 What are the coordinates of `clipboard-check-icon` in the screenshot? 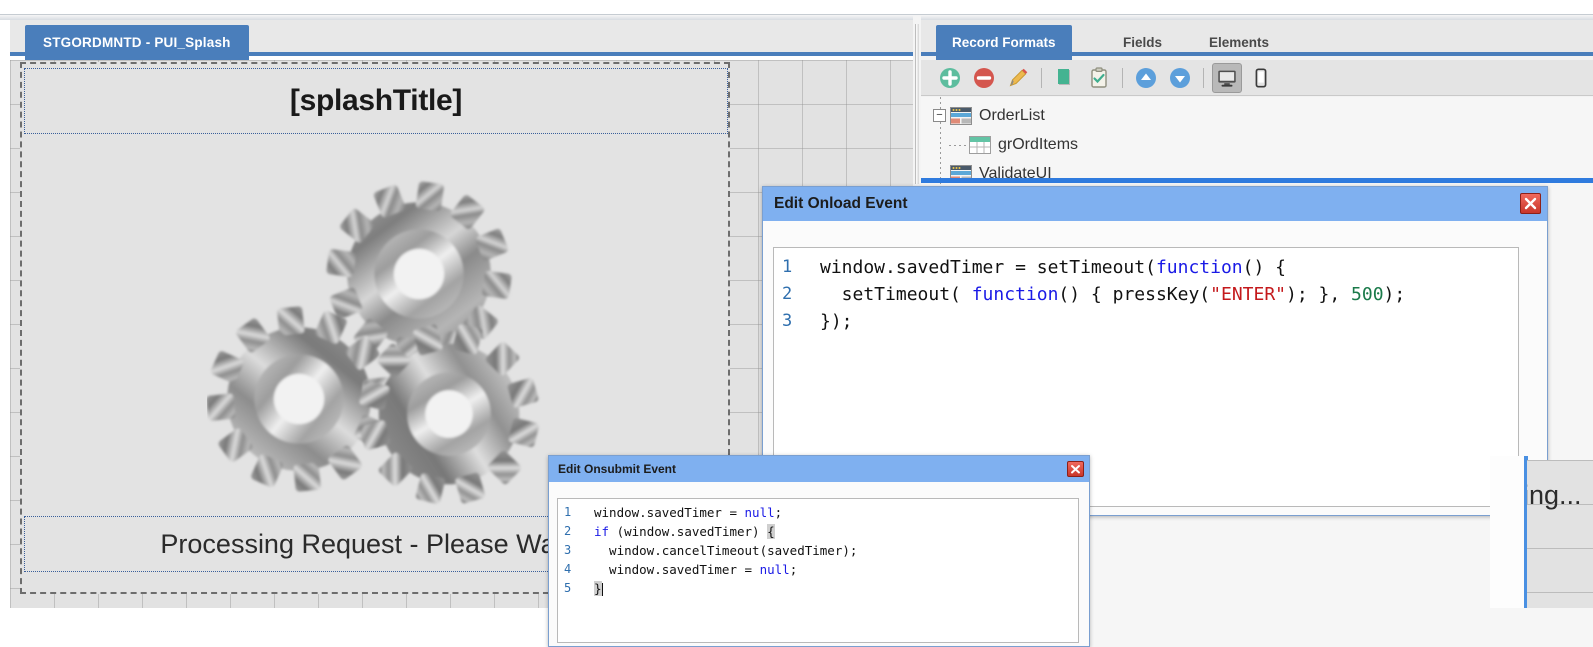 It's located at (1099, 78).